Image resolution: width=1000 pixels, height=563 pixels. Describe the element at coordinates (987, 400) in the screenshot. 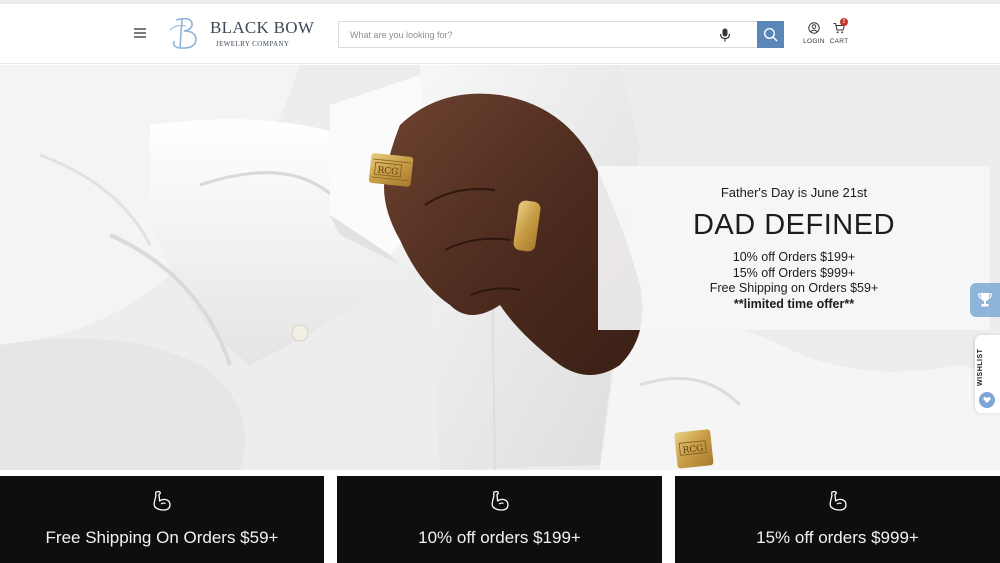

I see `heart-icon` at that location.